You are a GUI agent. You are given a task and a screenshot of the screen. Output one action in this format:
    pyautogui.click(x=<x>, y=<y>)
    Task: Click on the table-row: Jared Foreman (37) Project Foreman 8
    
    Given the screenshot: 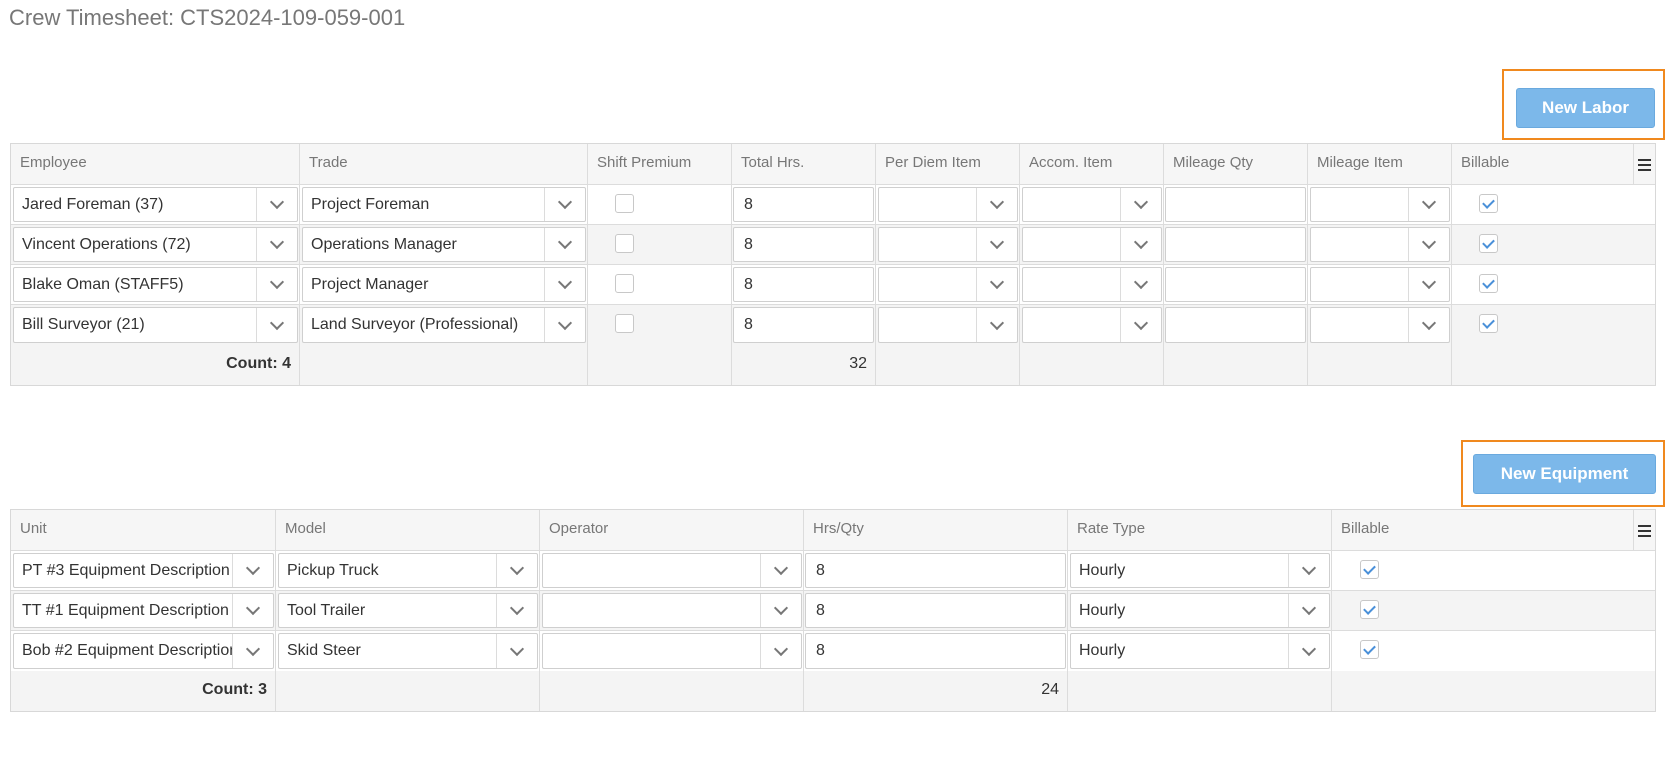 What is the action you would take?
    pyautogui.click(x=833, y=205)
    